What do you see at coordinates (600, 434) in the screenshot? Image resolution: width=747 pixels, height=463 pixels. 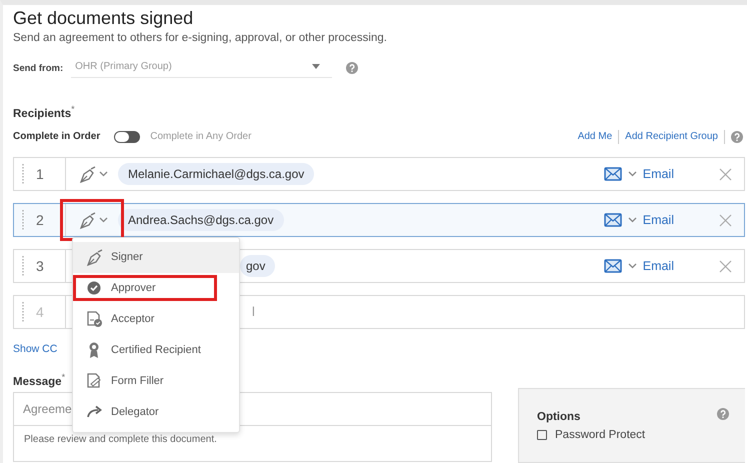 I see `option-label: Password Protect` at bounding box center [600, 434].